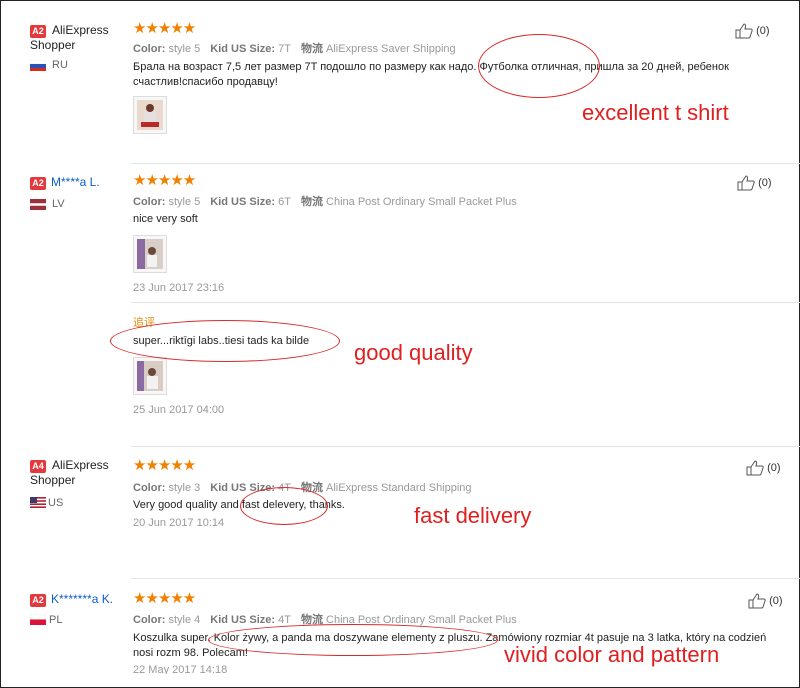 The image size is (800, 688). What do you see at coordinates (179, 288) in the screenshot?
I see `review-date: 23 Jun 2017 23:16` at bounding box center [179, 288].